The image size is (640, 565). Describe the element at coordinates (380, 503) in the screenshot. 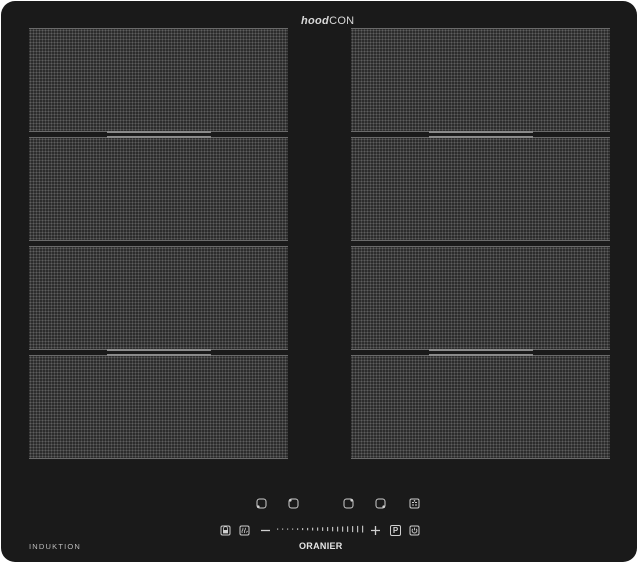

I see `zone-rear-right-icon` at that location.